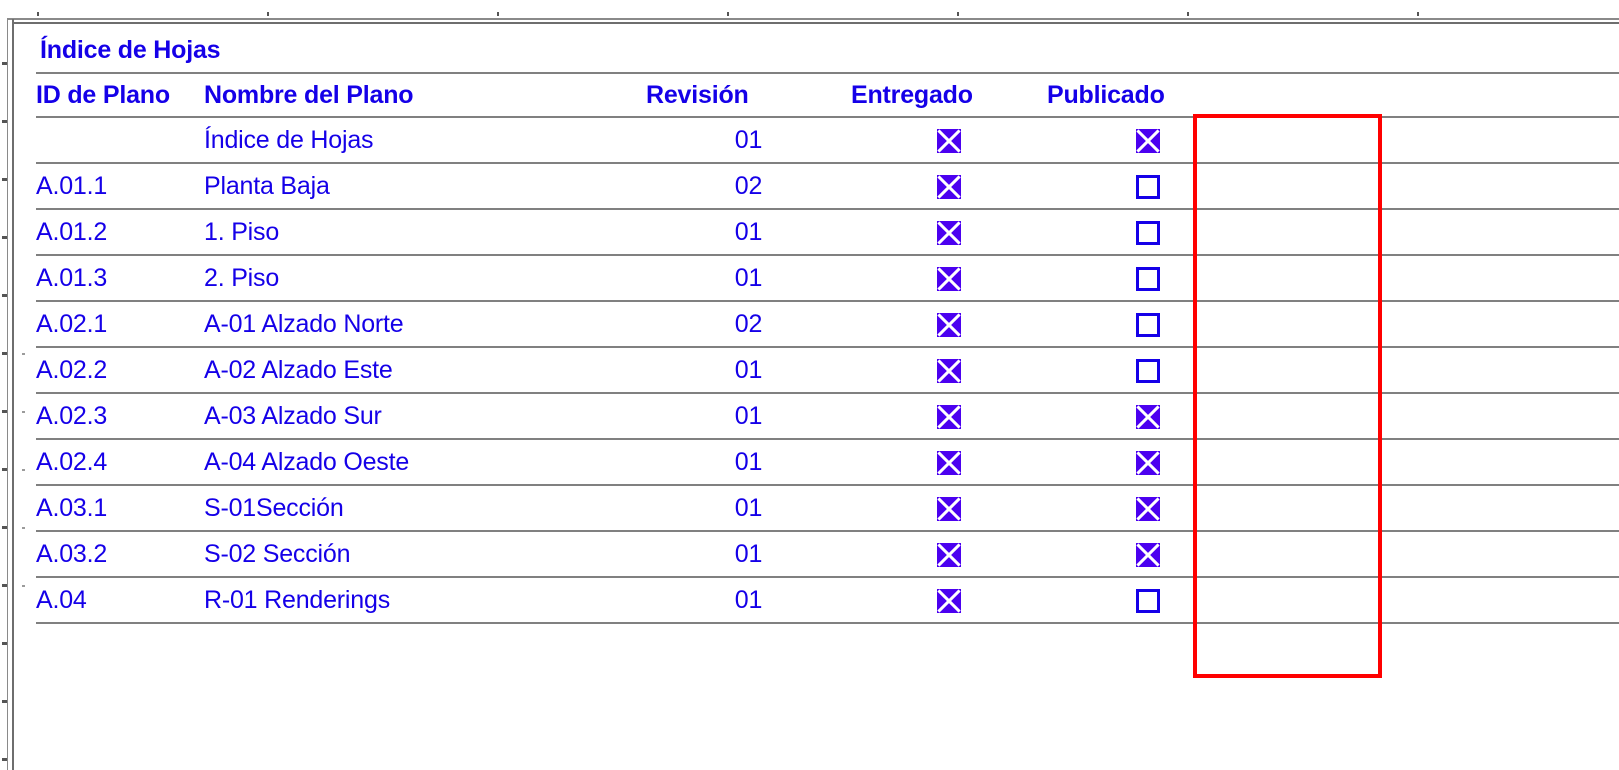  I want to click on cell-sheet-id: A.03.1, so click(120, 507).